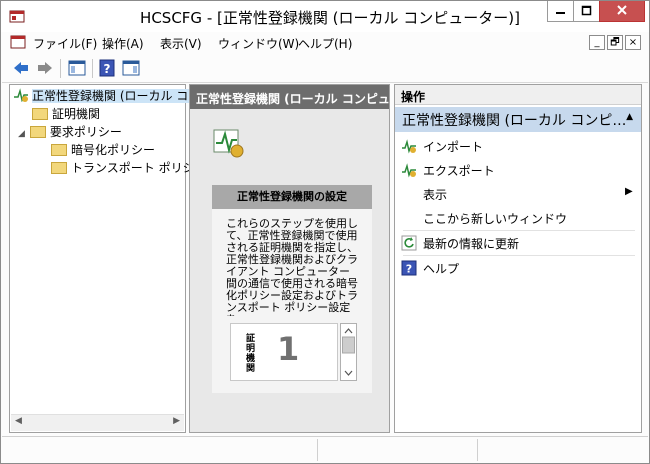  I want to click on action-new-window: ここから新しいウィンドウ, so click(495, 220).